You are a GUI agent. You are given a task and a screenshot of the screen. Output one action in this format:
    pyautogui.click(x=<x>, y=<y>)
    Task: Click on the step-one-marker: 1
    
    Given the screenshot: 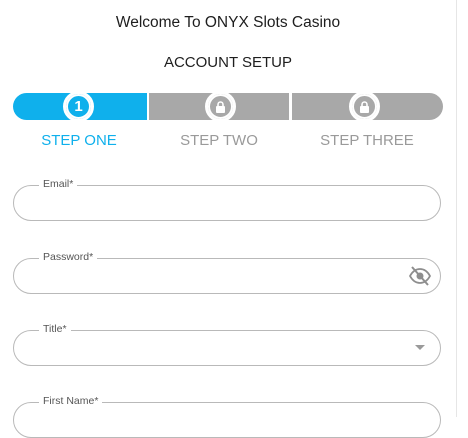 What is the action you would take?
    pyautogui.click(x=78, y=106)
    